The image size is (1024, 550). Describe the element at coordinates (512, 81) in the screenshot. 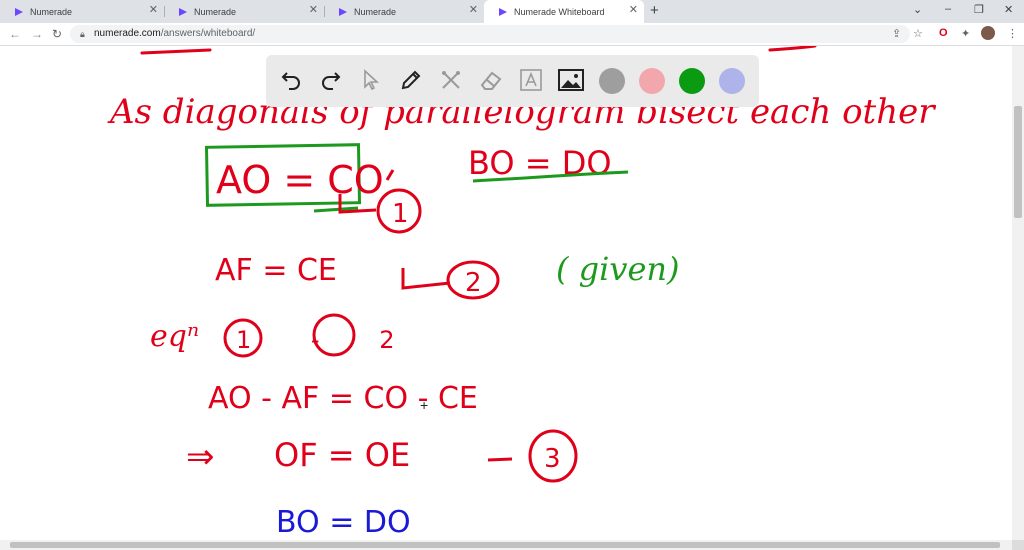

I see `whiteboard-toolbar` at that location.